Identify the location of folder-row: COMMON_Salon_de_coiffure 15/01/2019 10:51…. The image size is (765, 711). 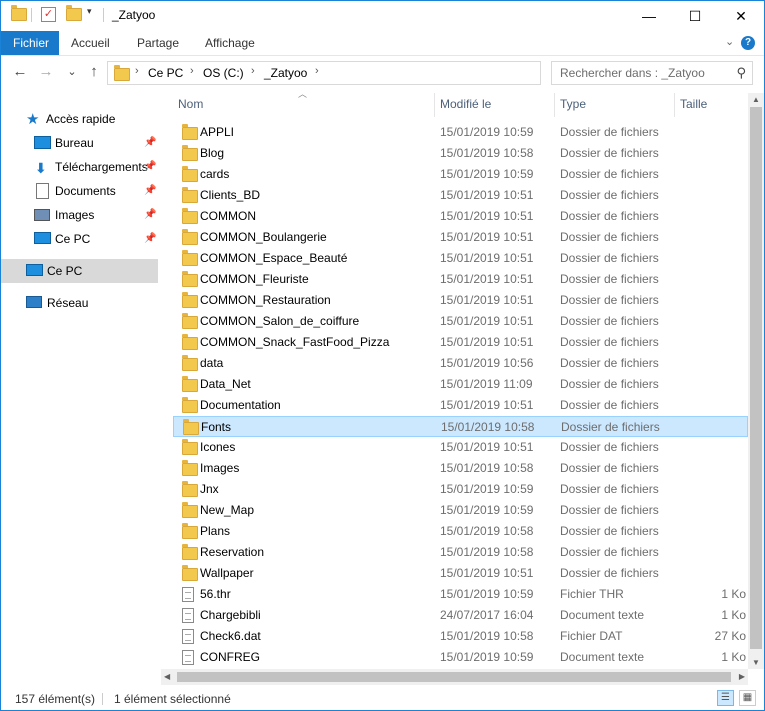
(460, 321).